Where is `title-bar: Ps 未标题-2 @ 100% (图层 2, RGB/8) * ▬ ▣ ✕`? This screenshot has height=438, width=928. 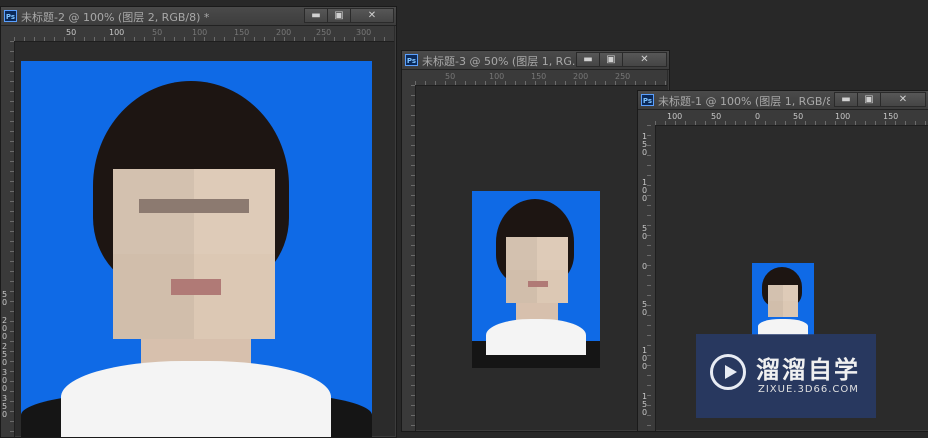 title-bar: Ps 未标题-2 @ 100% (图层 2, RGB/8) * ▬ ▣ ✕ is located at coordinates (198, 16).